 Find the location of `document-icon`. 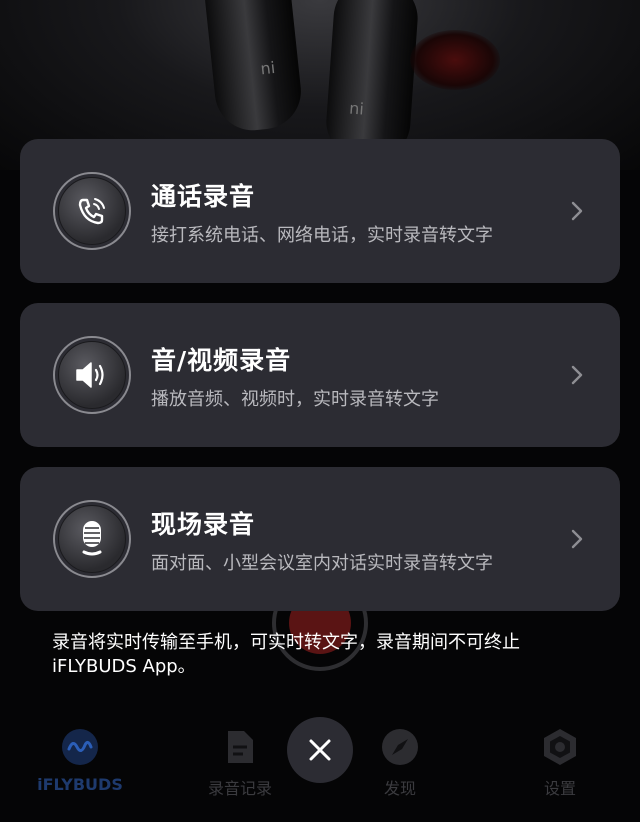

document-icon is located at coordinates (240, 747).